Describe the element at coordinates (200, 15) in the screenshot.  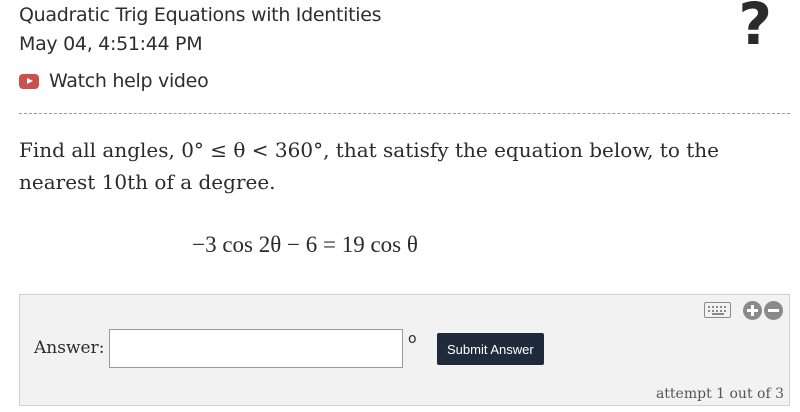
I see `assignment-title: Quadratic Trig Equations with Identities` at that location.